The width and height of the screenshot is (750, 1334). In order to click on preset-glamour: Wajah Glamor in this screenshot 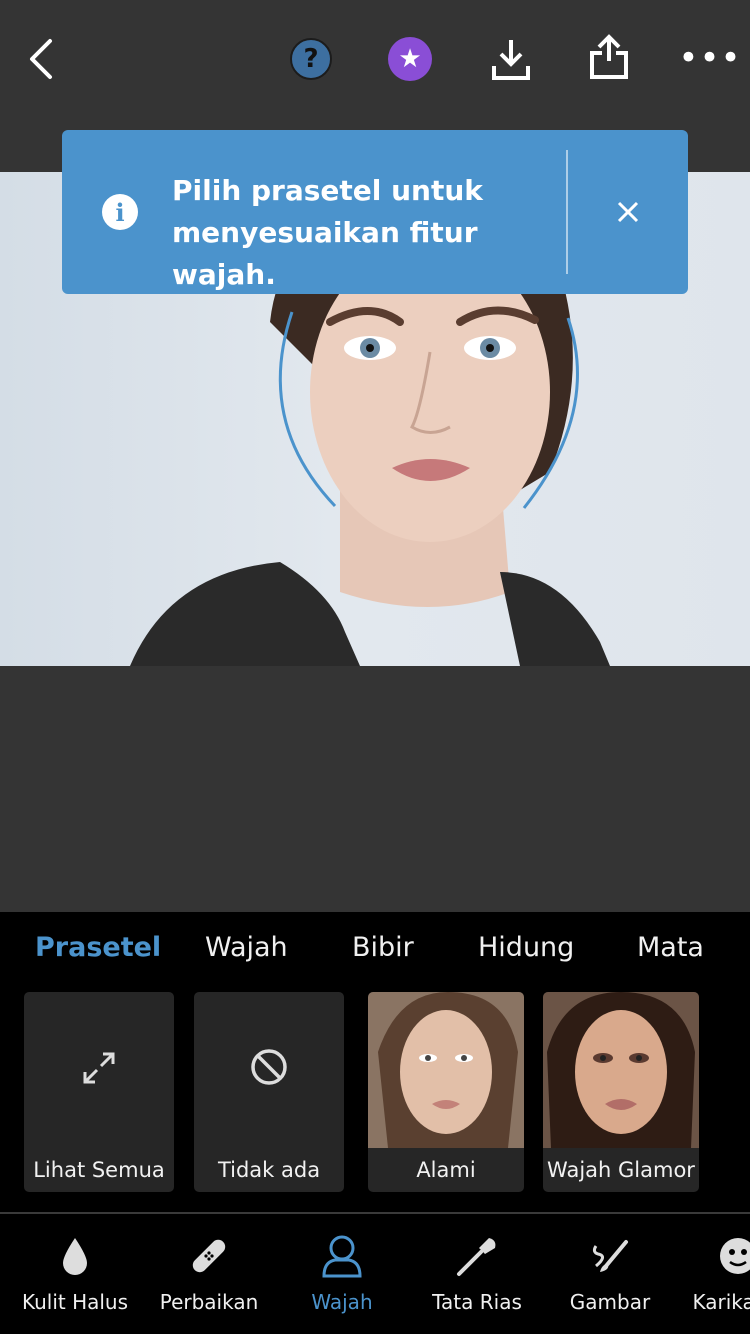, I will do `click(621, 1092)`.